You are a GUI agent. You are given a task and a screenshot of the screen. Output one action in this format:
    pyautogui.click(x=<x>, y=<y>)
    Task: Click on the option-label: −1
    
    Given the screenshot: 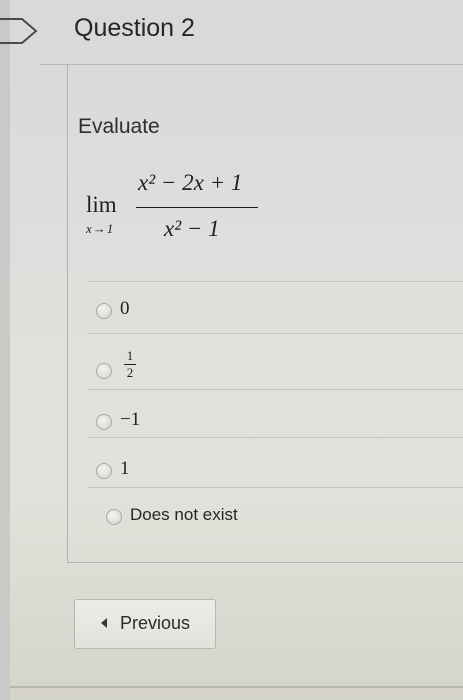 What is the action you would take?
    pyautogui.click(x=130, y=419)
    